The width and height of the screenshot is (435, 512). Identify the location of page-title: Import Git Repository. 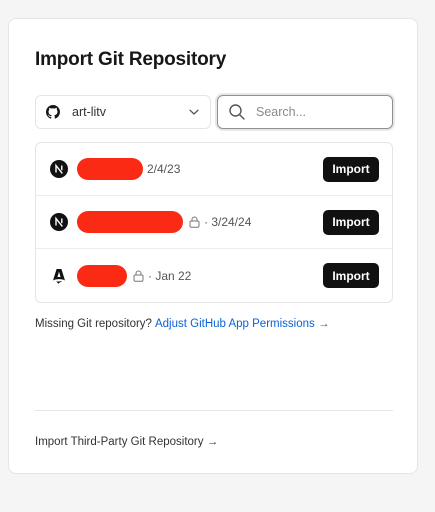
(131, 59).